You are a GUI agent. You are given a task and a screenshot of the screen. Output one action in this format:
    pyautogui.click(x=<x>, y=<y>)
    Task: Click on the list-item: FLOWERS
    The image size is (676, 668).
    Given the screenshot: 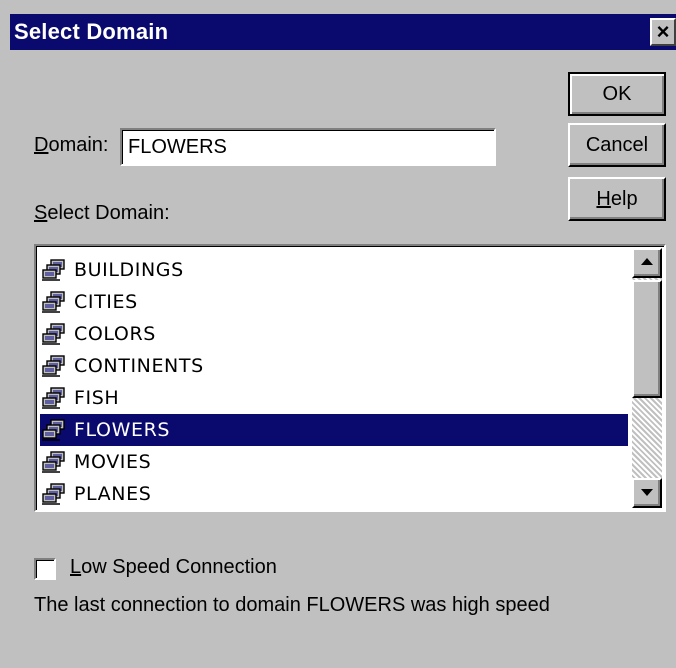 What is the action you would take?
    pyautogui.click(x=334, y=430)
    